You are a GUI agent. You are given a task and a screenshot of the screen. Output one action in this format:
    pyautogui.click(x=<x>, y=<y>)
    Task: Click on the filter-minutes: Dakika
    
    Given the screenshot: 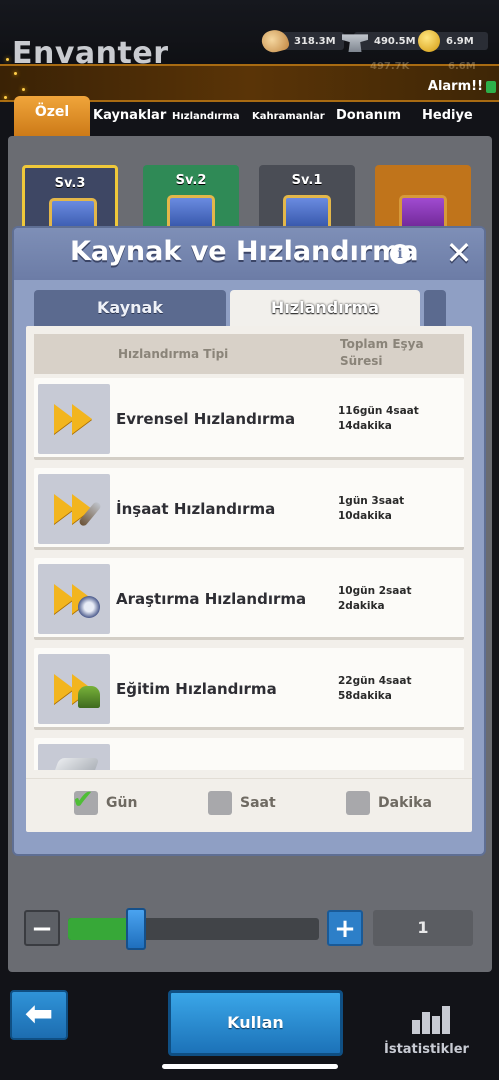 What is the action you would take?
    pyautogui.click(x=389, y=803)
    